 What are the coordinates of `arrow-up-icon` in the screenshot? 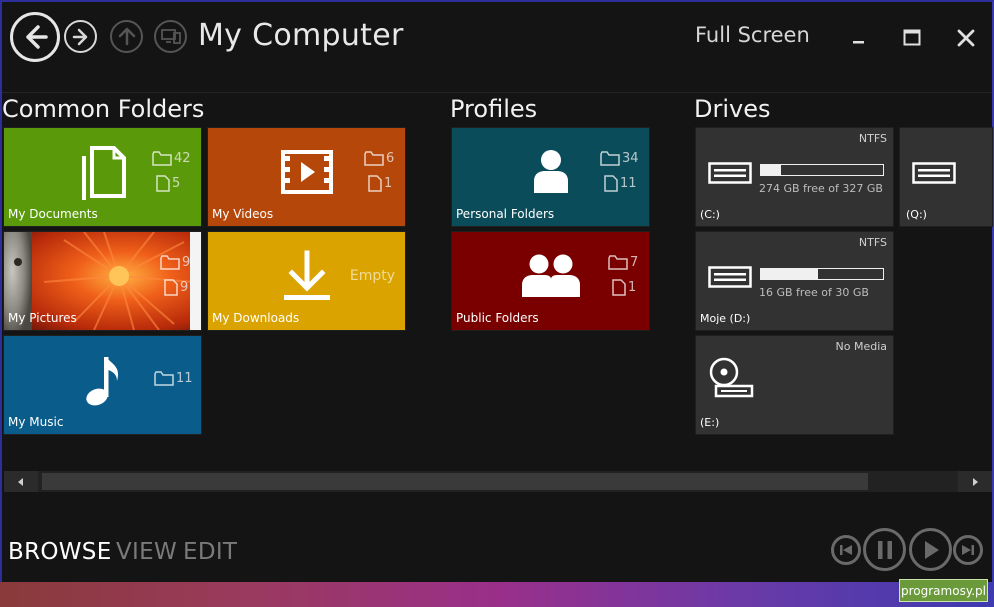 It's located at (126, 36).